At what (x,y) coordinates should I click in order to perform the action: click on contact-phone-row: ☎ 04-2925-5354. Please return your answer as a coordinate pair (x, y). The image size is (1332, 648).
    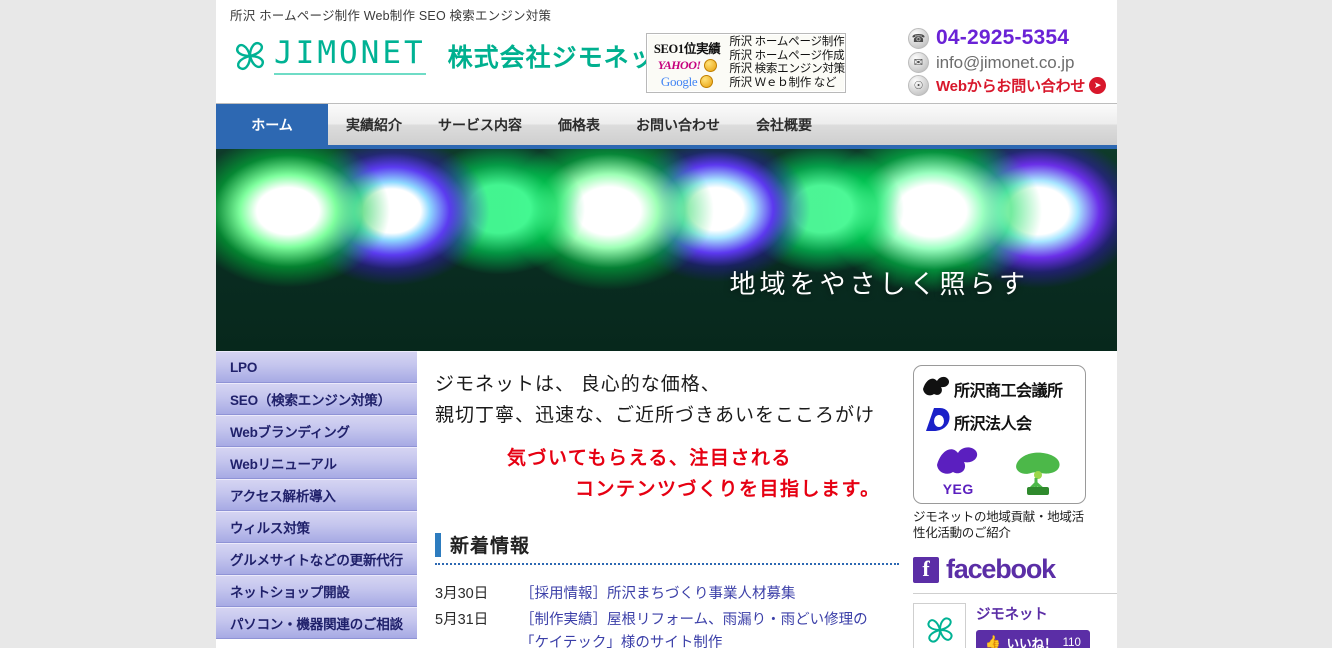
    Looking at the image, I should click on (1007, 38).